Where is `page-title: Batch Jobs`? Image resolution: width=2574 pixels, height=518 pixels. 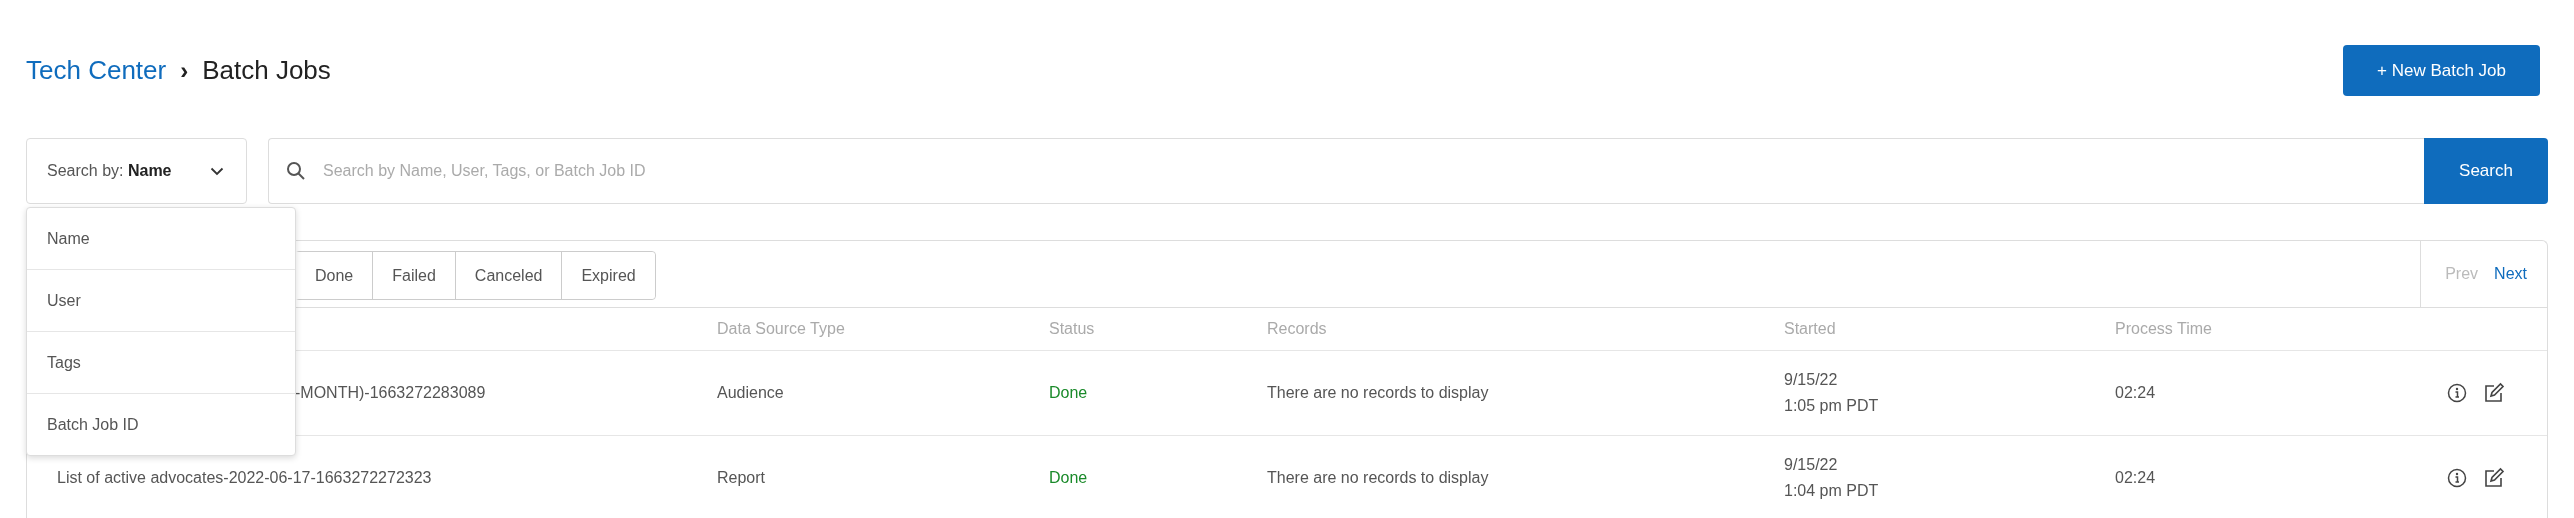
page-title: Batch Jobs is located at coordinates (266, 70).